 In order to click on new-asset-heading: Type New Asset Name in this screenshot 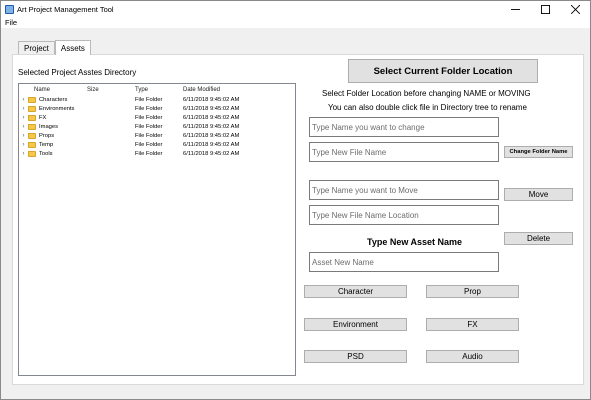, I will do `click(415, 242)`.